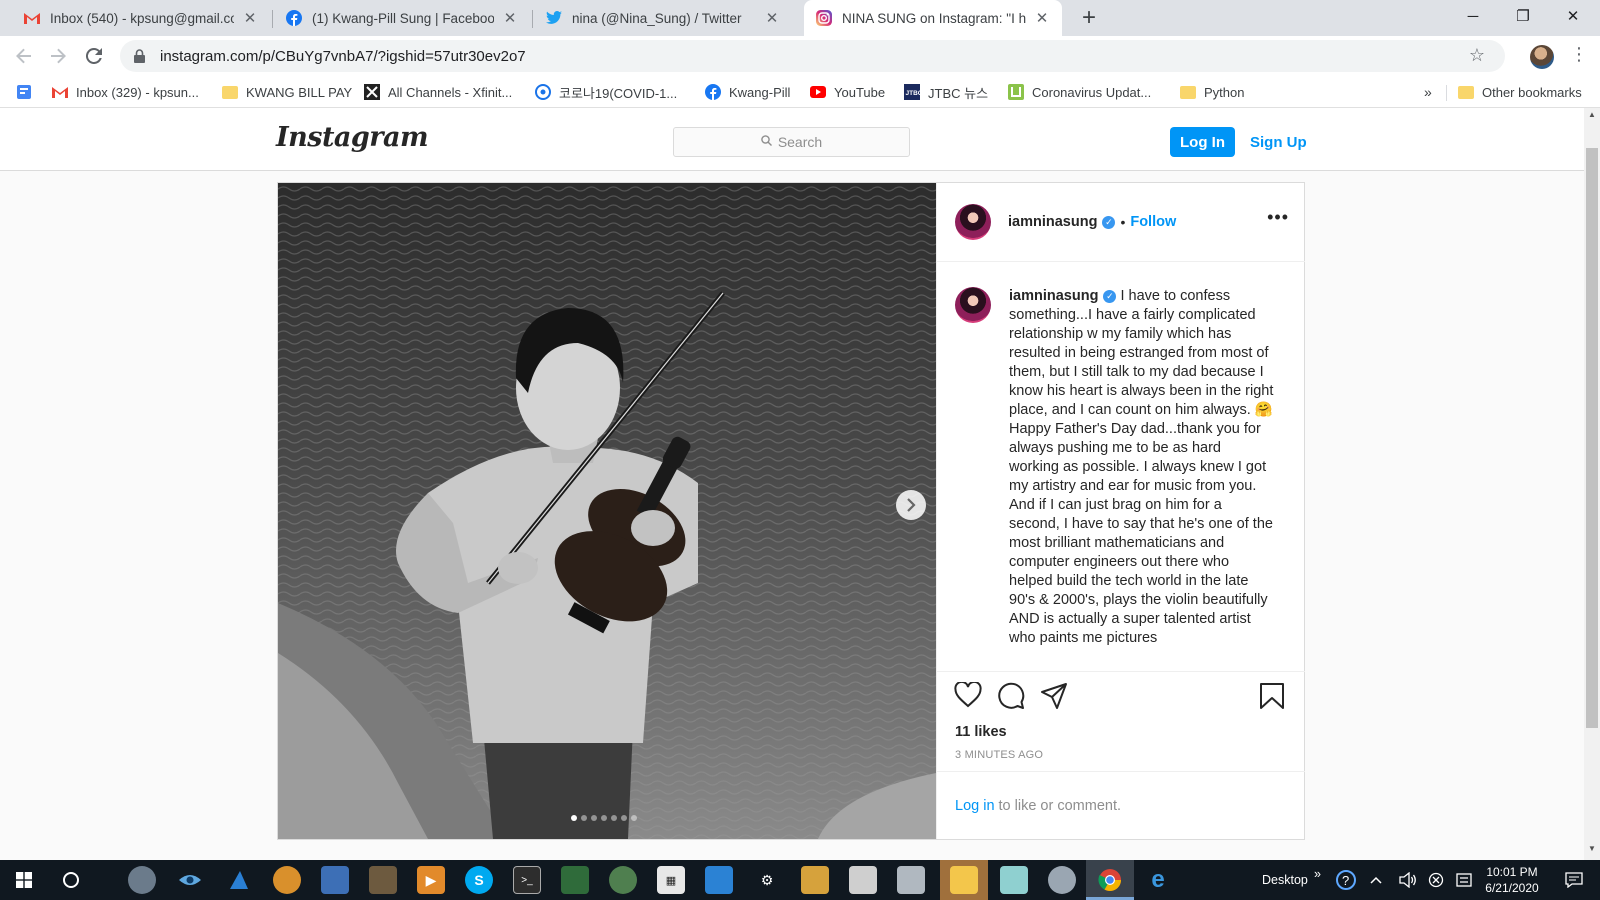 The image size is (1600, 900). I want to click on archive-app-icon, so click(383, 880).